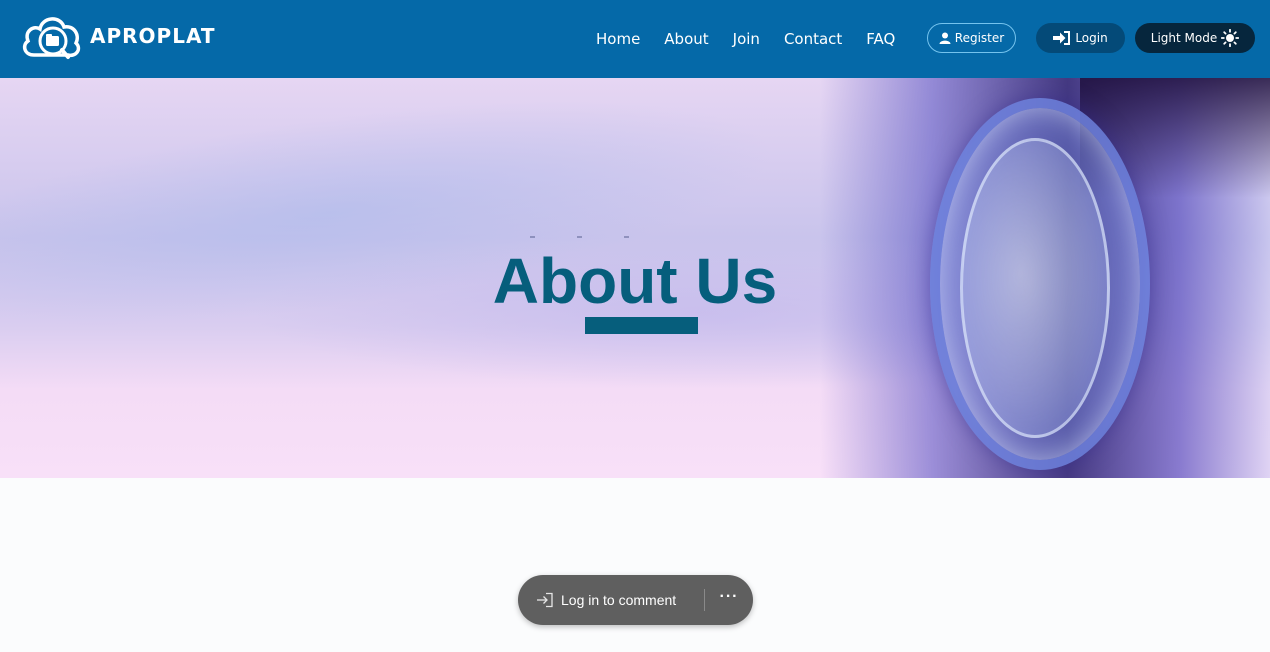 The image size is (1270, 652). What do you see at coordinates (813, 39) in the screenshot?
I see `nav-contact: Contact` at bounding box center [813, 39].